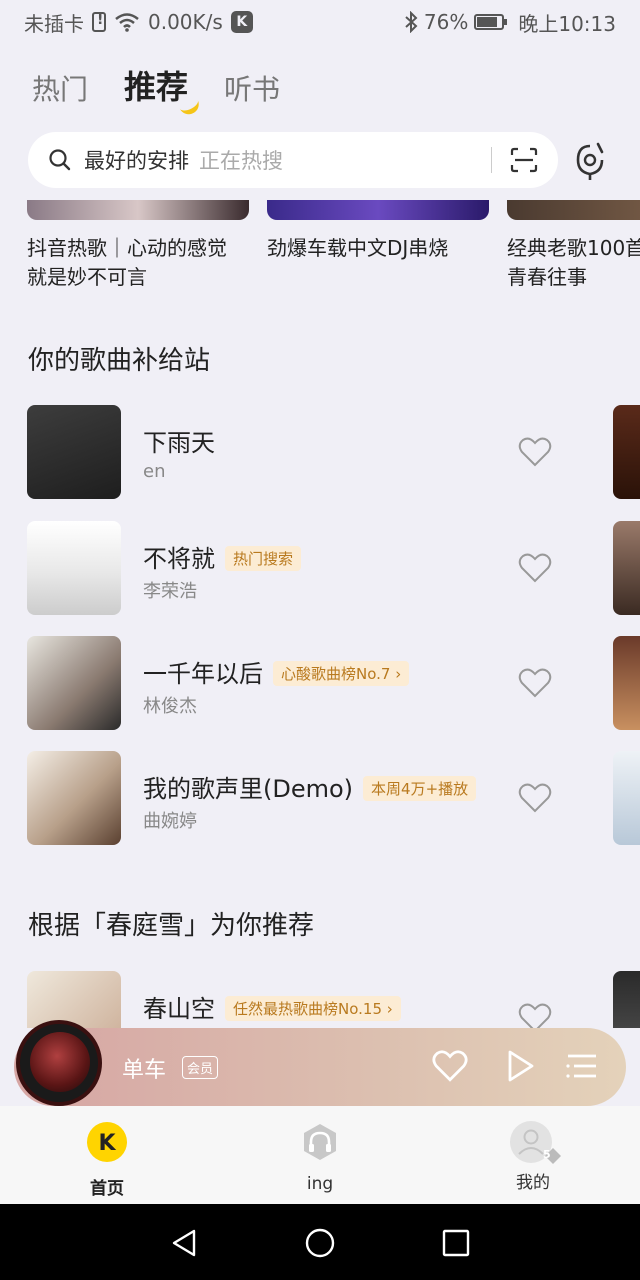 The image size is (640, 1280). I want to click on tab-recommend: 推荐, so click(163, 90).